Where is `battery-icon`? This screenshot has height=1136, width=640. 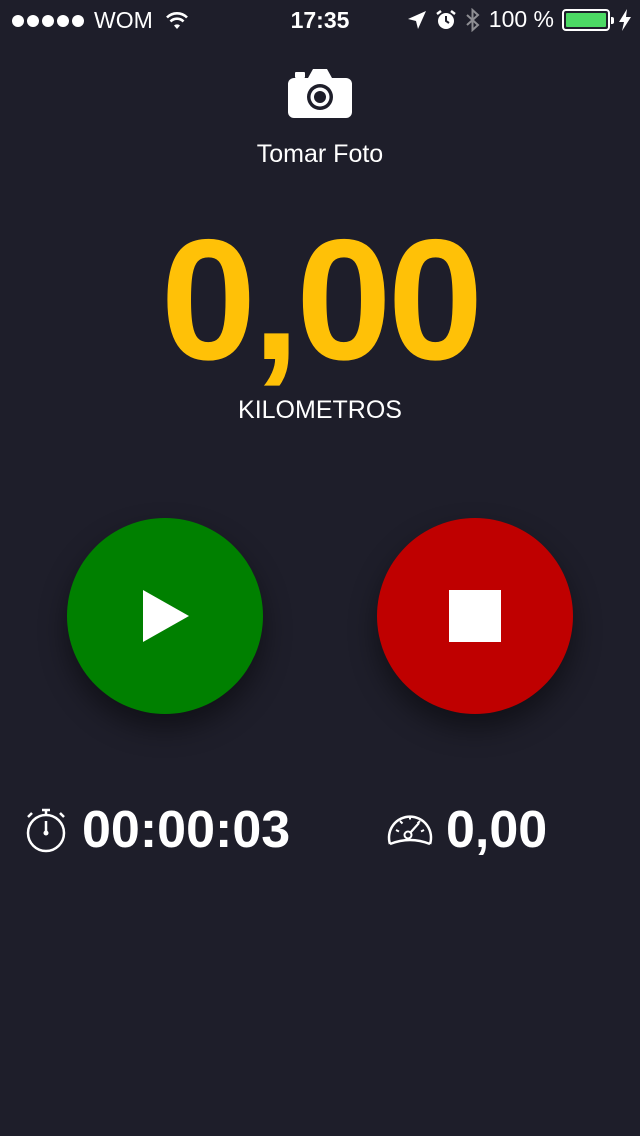
battery-icon is located at coordinates (588, 19).